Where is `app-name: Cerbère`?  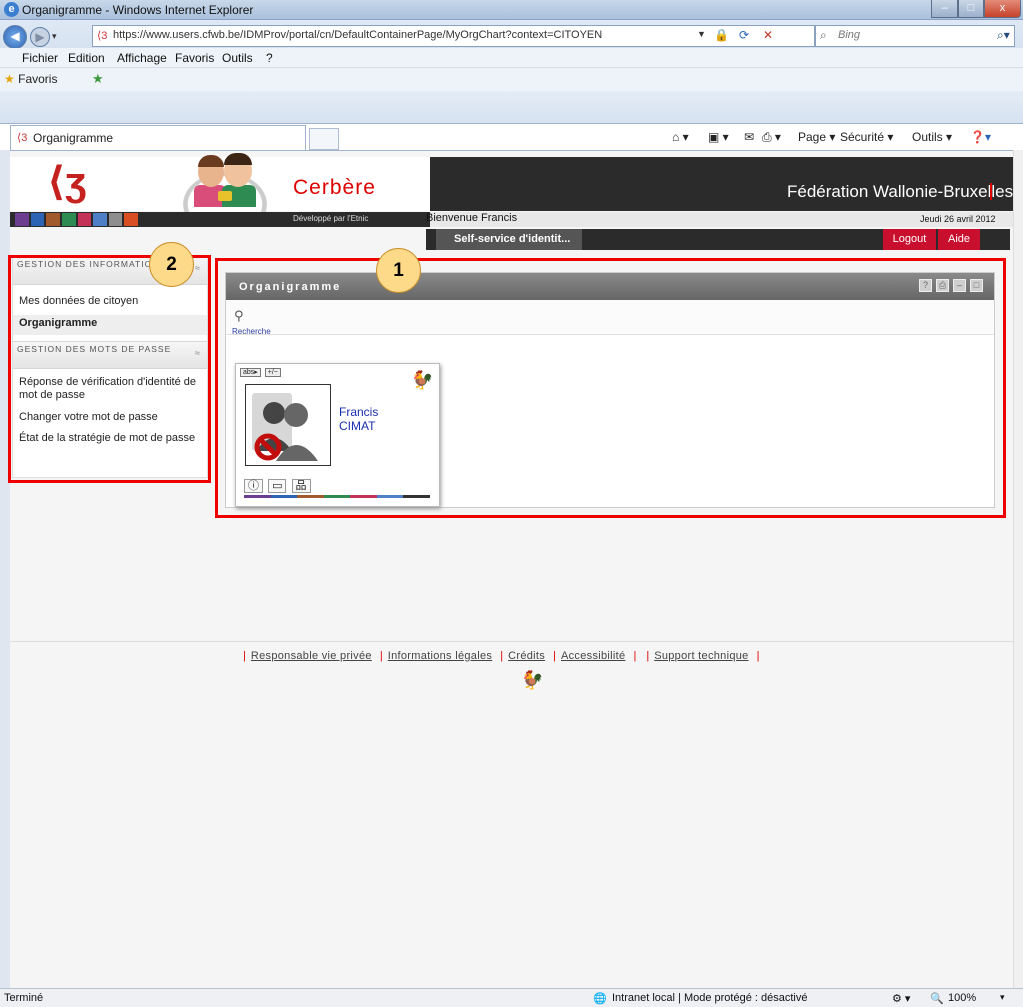
app-name: Cerbère is located at coordinates (334, 187).